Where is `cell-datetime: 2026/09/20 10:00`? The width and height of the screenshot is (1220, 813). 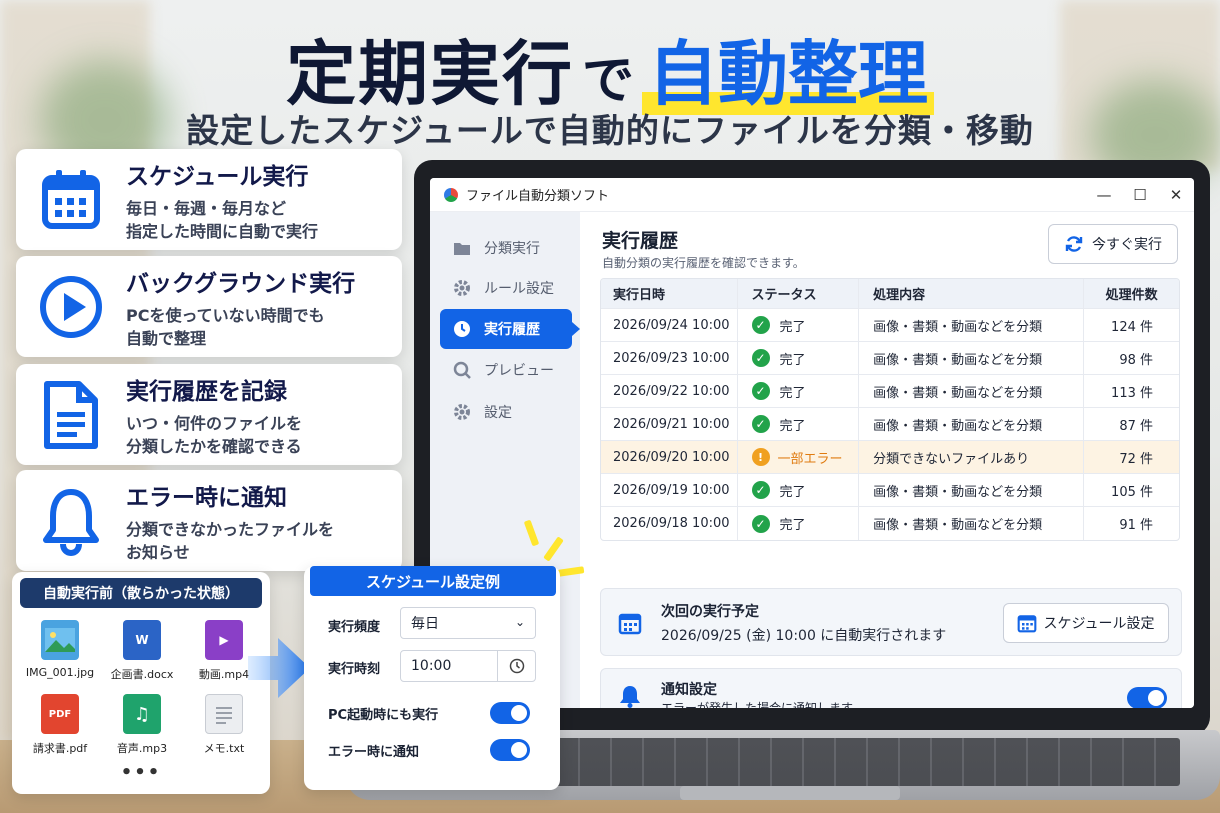
cell-datetime: 2026/09/20 10:00 is located at coordinates (671, 457).